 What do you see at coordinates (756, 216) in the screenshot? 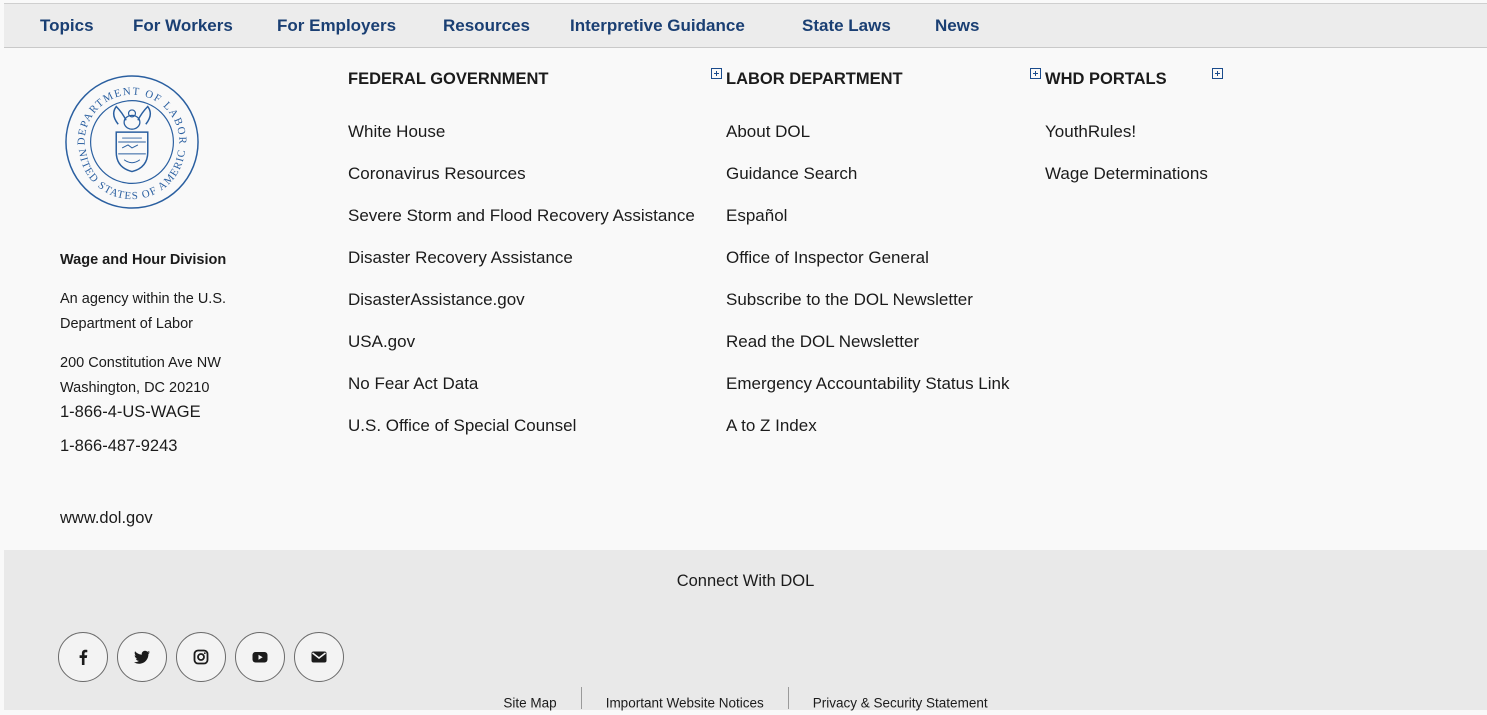
I see `link-espanol: Español` at bounding box center [756, 216].